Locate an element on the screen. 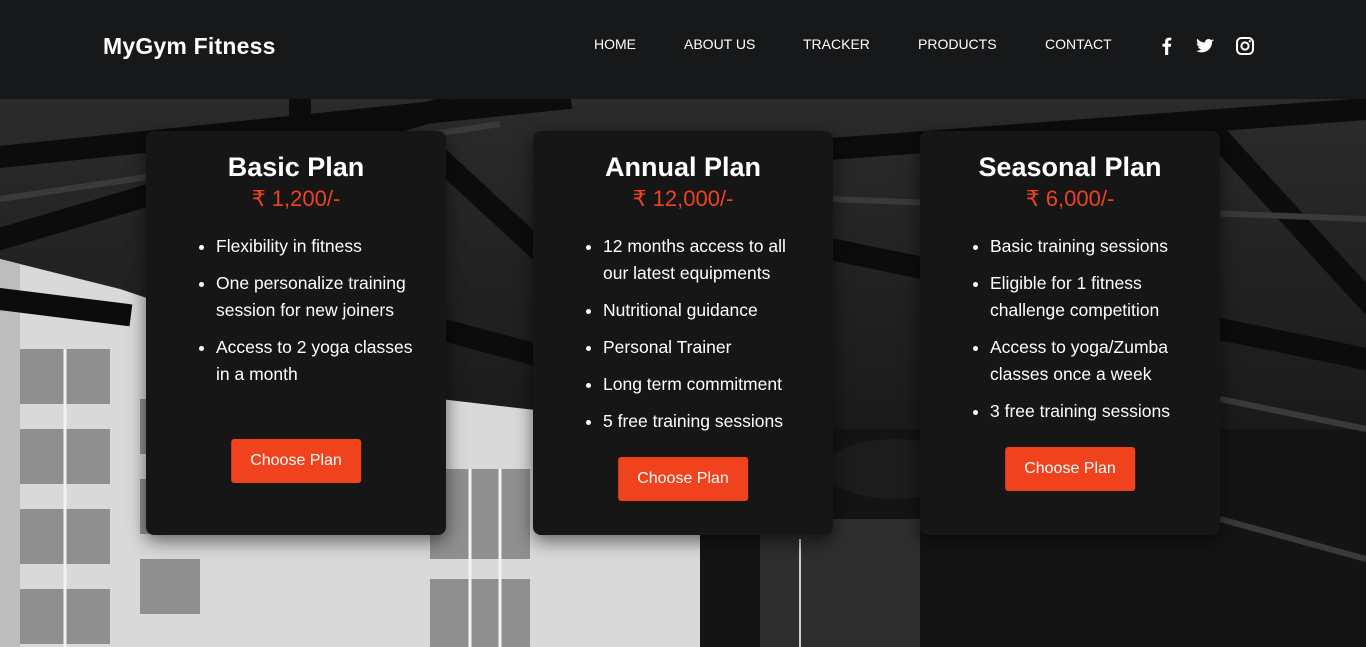  feature-item: Personal Trainer is located at coordinates (708, 347).